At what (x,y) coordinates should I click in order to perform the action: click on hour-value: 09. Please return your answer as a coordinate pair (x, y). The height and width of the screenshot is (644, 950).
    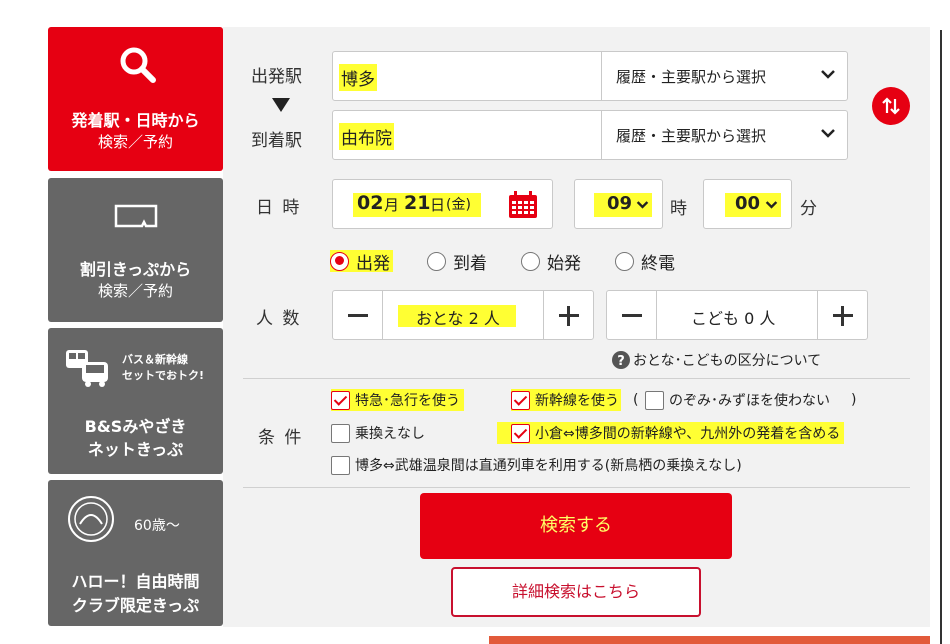
    Looking at the image, I should click on (620, 203).